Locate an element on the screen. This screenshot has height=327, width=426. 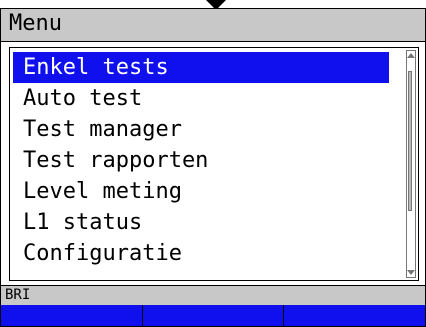
softkey-right is located at coordinates (354, 315).